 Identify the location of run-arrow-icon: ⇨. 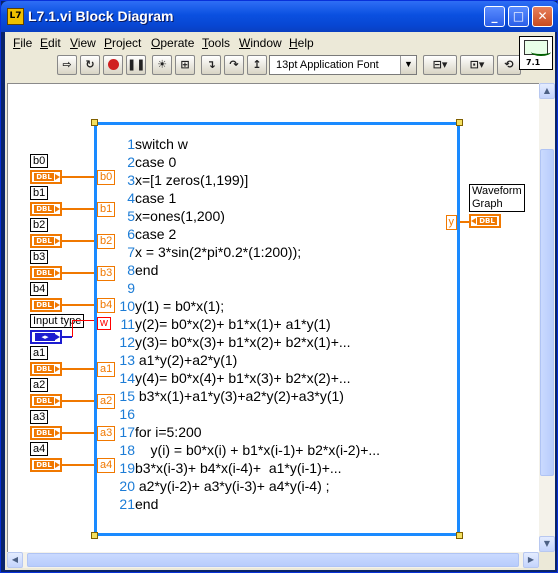
(67, 65).